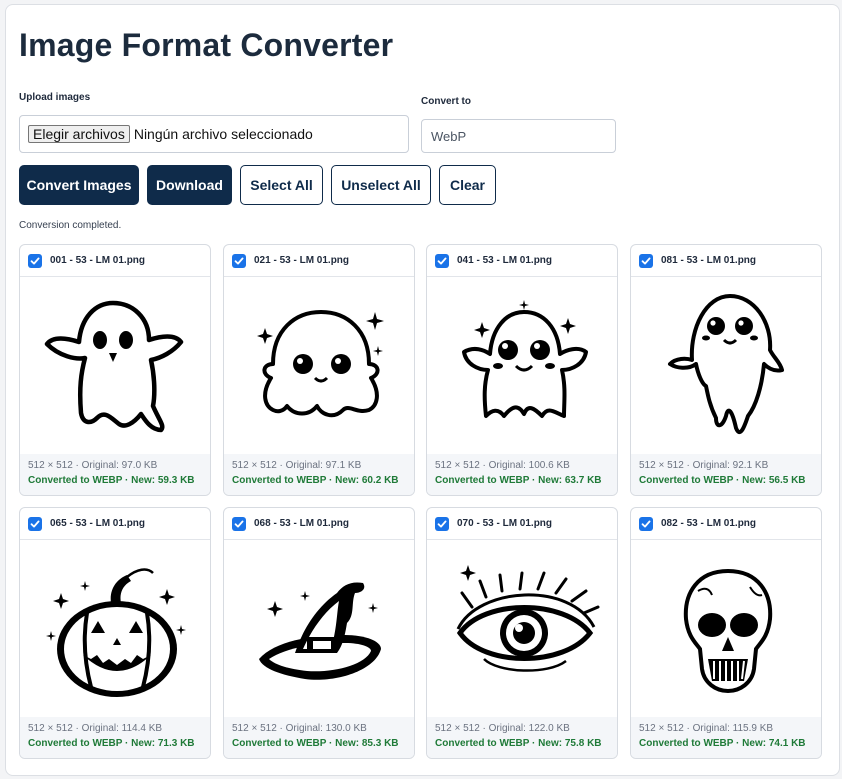 Image resolution: width=842 pixels, height=779 pixels. I want to click on happy-ghost-icon, so click(522, 365).